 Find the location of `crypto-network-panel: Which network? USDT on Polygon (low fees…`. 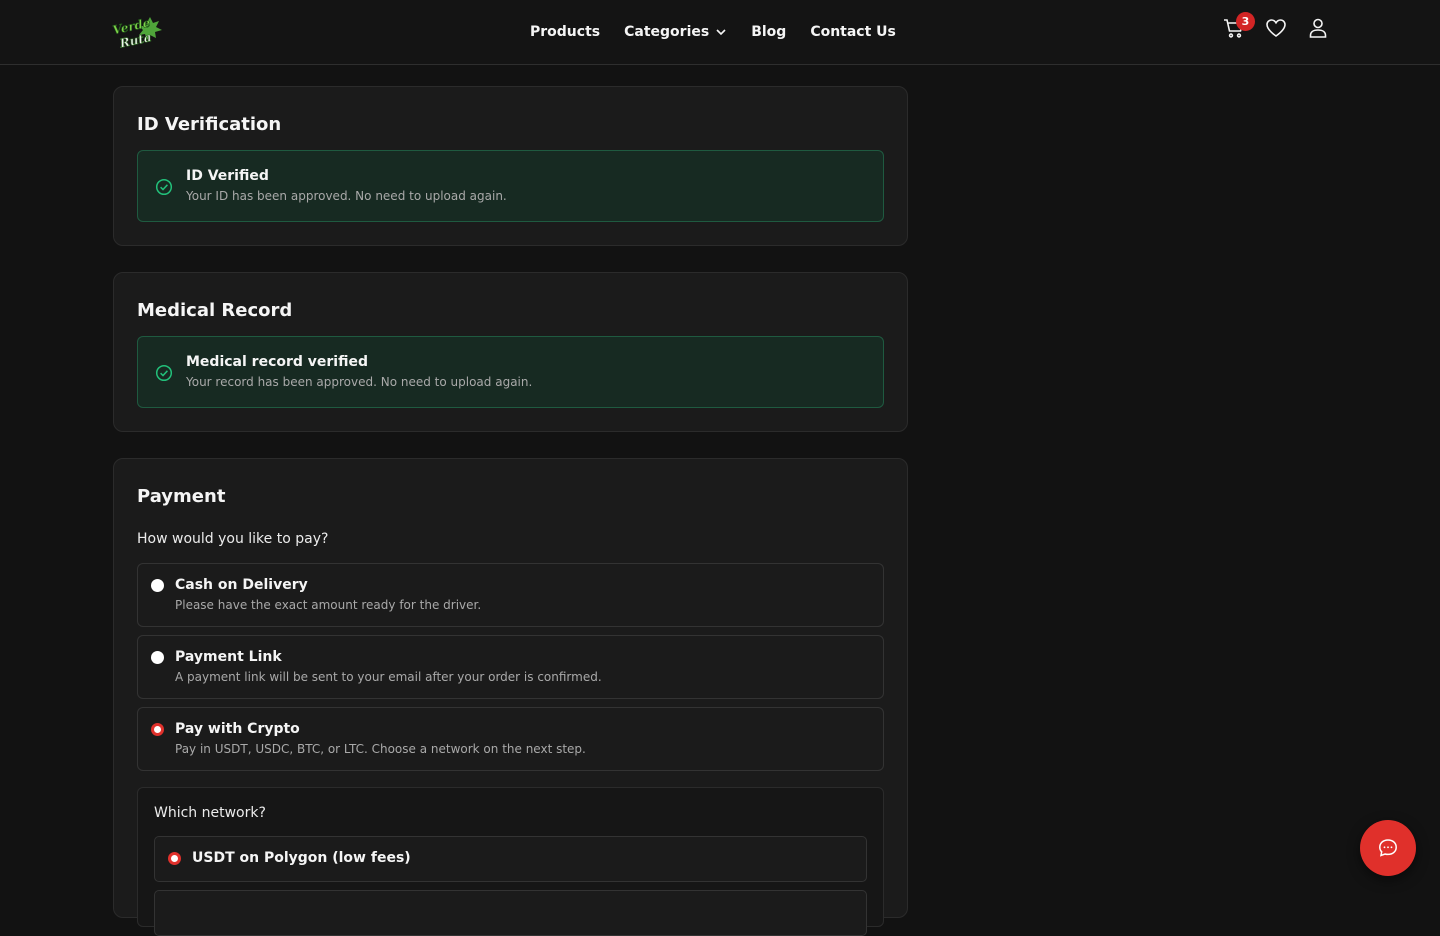

crypto-network-panel: Which network? USDT on Polygon (low fees… is located at coordinates (510, 861).